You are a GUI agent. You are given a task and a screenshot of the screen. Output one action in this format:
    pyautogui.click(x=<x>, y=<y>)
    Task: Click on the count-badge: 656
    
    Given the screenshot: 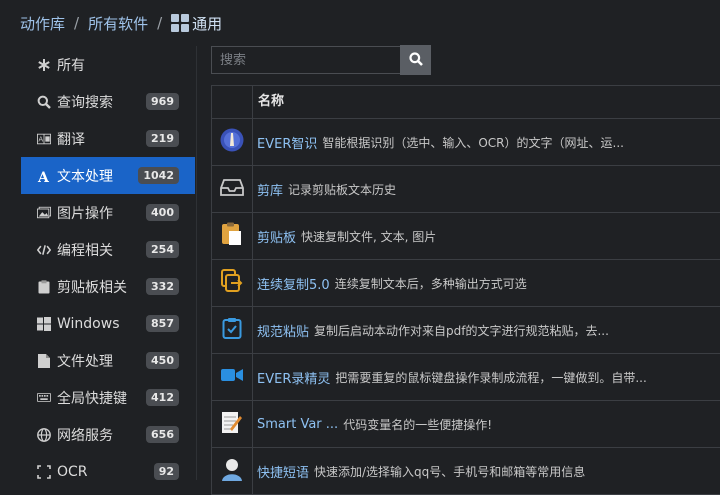 What is the action you would take?
    pyautogui.click(x=162, y=434)
    